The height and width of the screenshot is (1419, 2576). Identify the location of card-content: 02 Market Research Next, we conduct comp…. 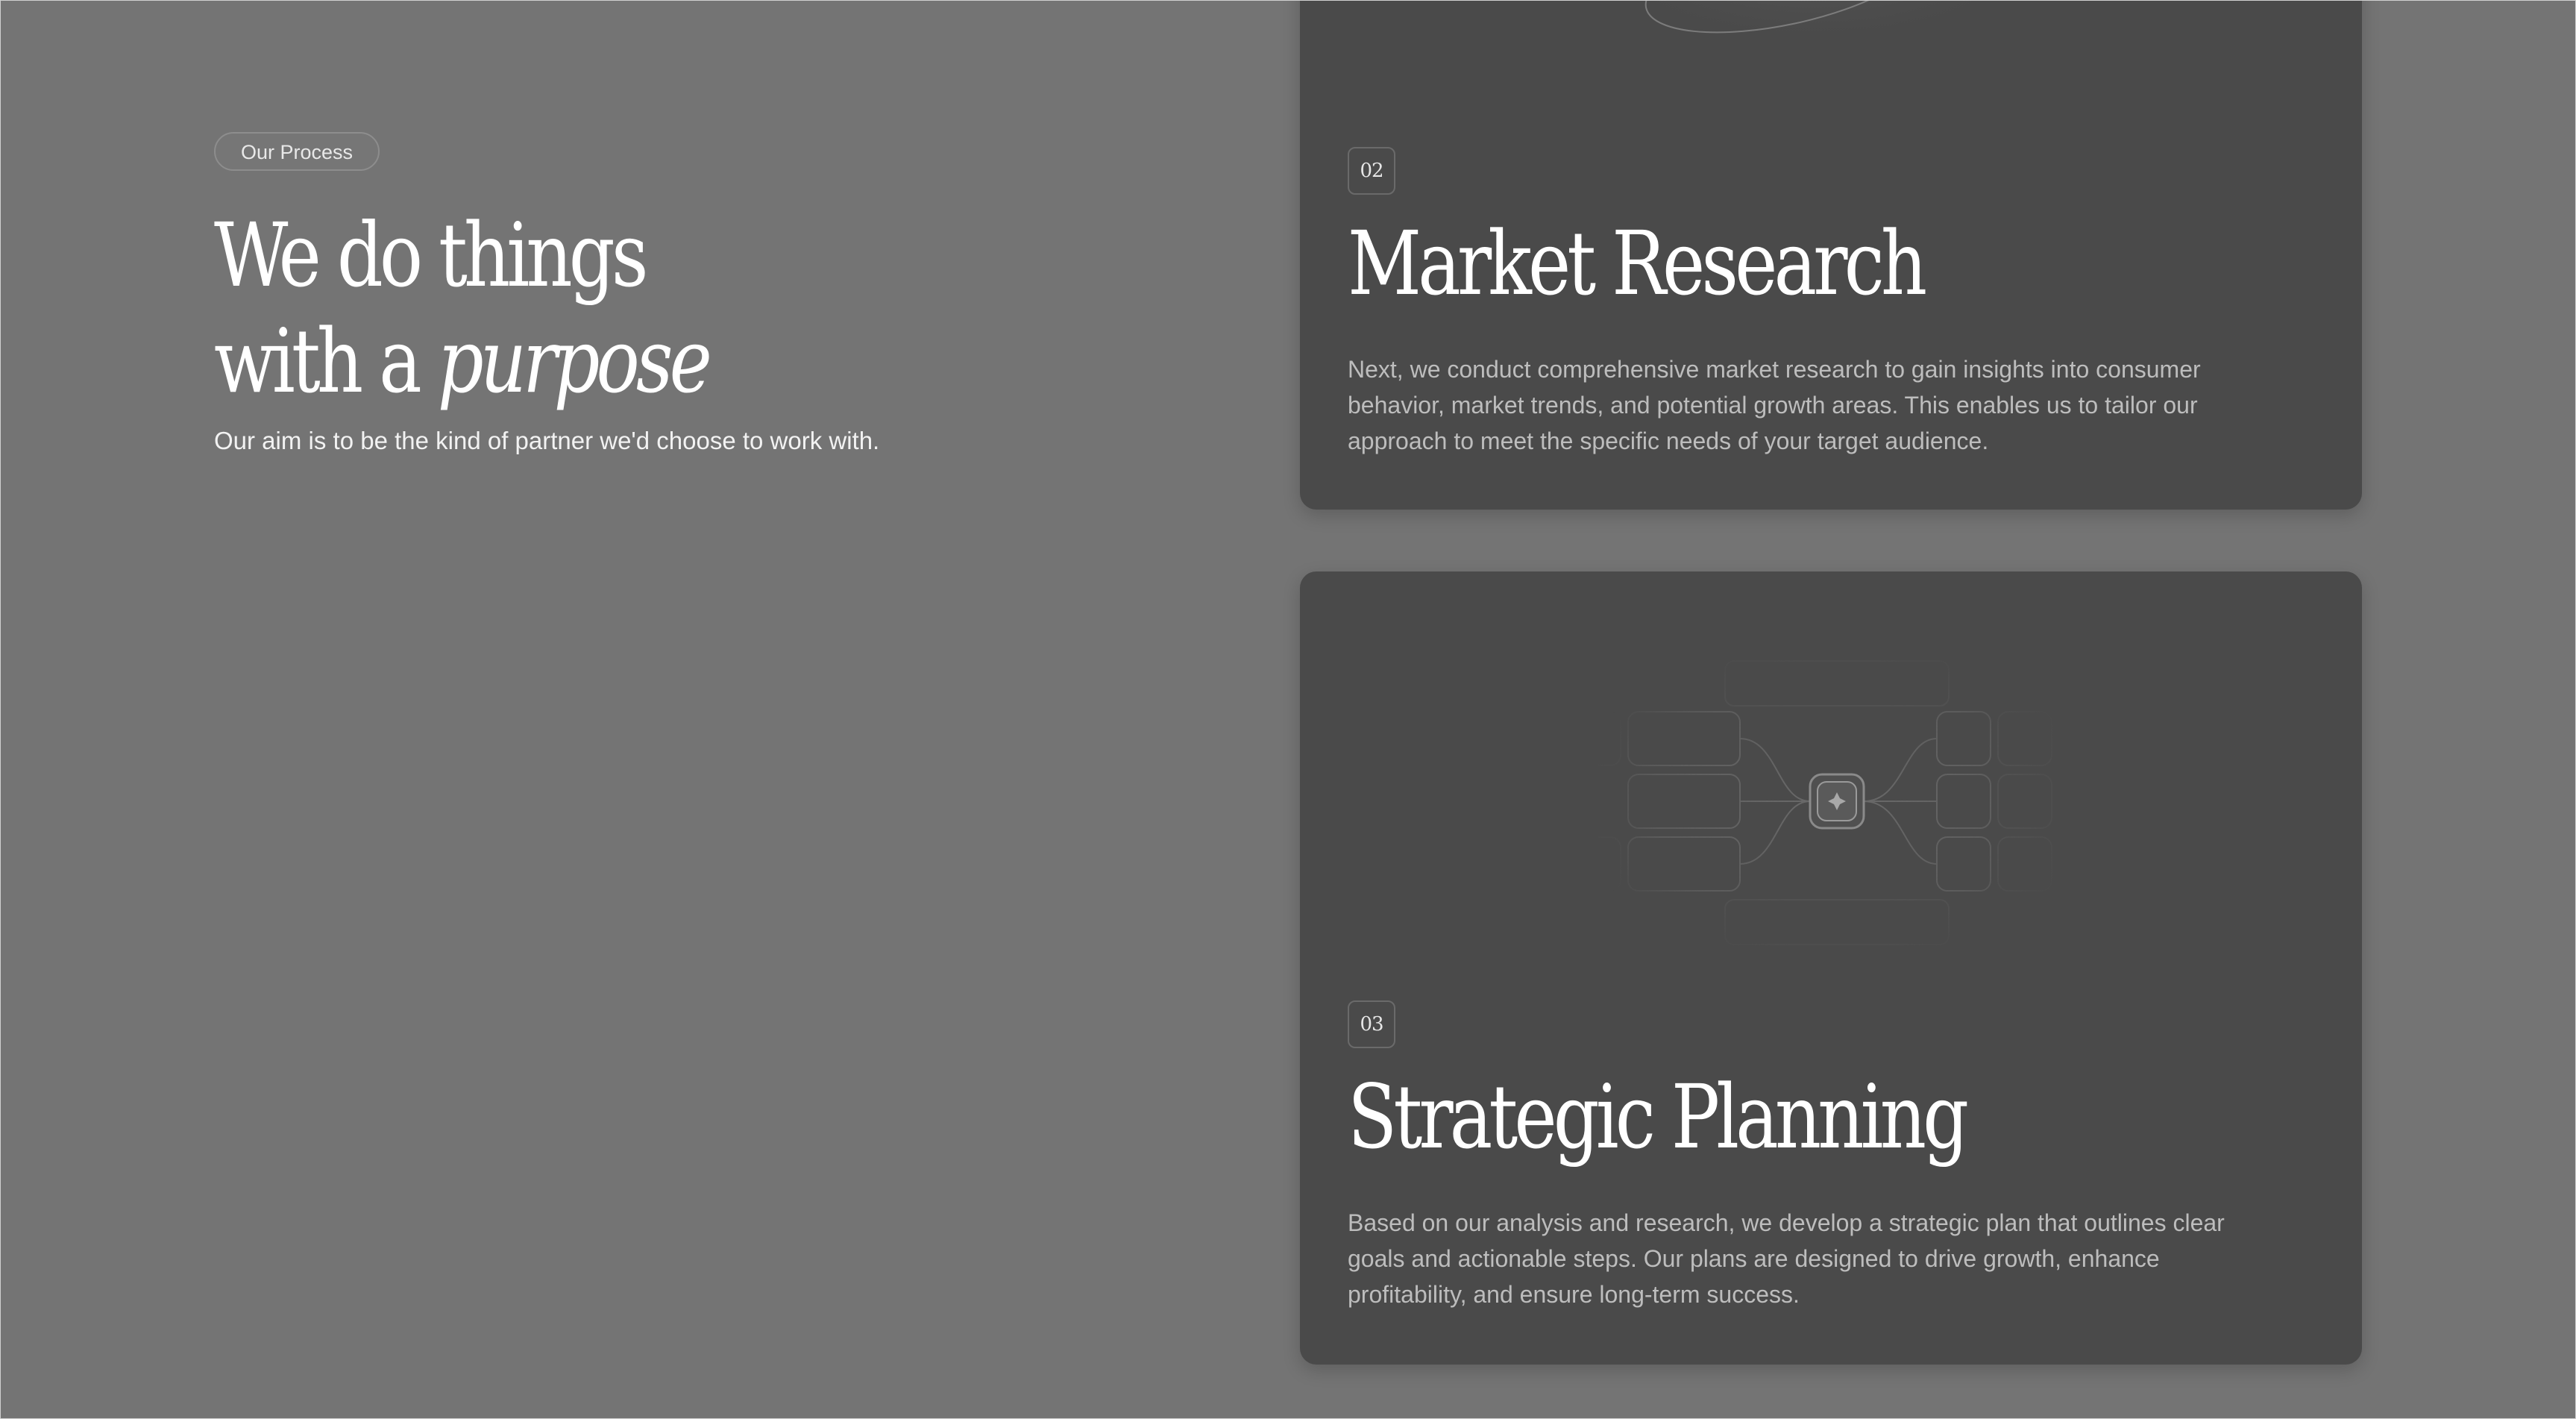
(1788, 303).